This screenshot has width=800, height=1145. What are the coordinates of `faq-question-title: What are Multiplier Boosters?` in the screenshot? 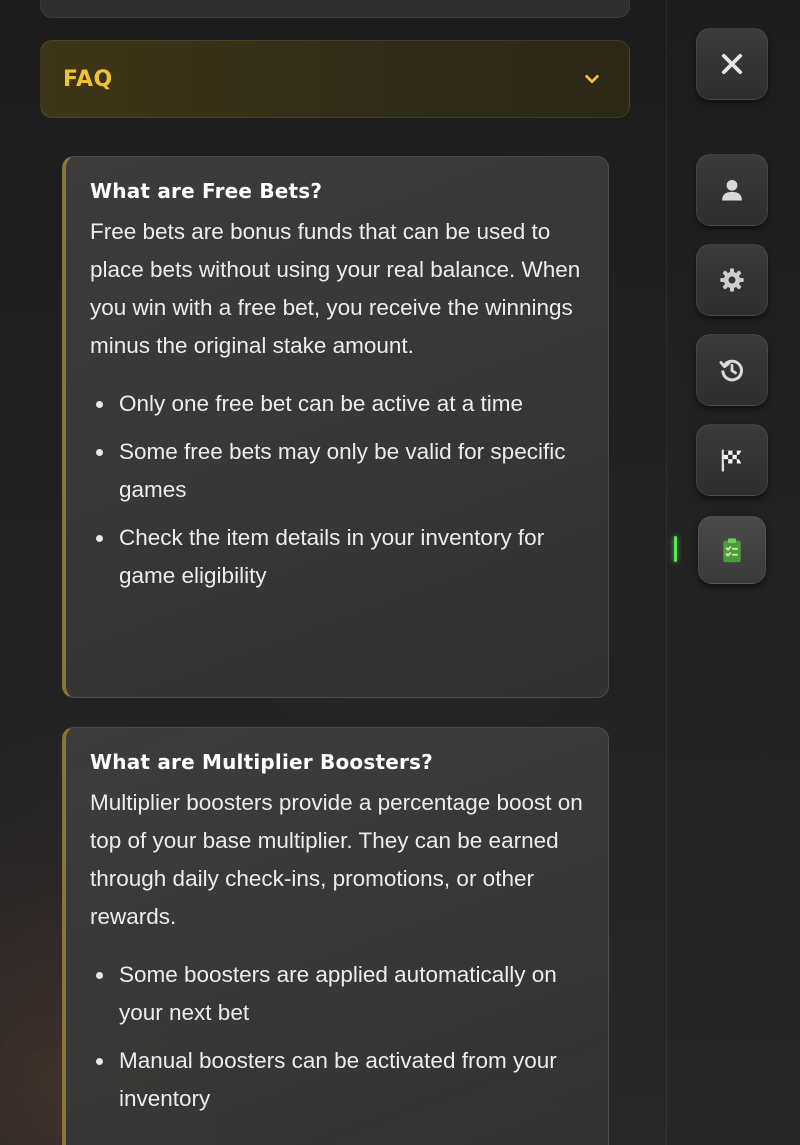 It's located at (261, 762).